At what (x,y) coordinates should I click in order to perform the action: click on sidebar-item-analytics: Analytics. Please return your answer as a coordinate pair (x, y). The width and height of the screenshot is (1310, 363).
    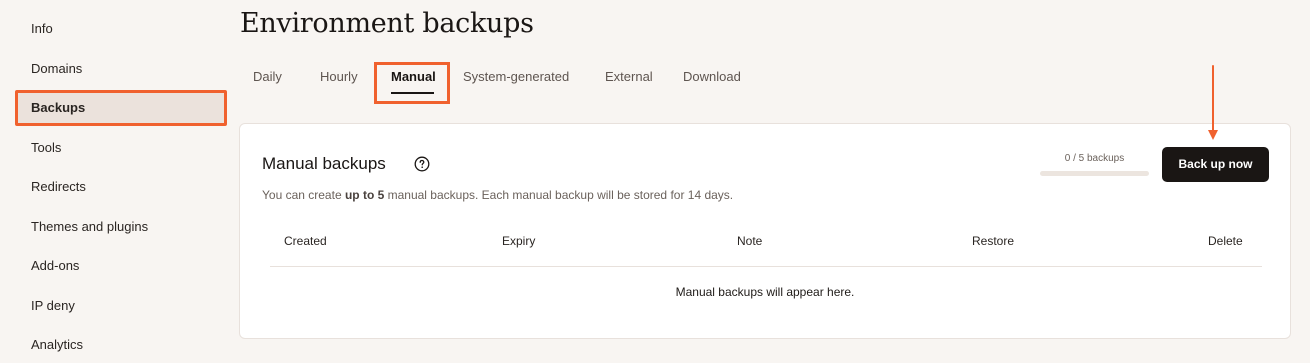
    Looking at the image, I should click on (121, 345).